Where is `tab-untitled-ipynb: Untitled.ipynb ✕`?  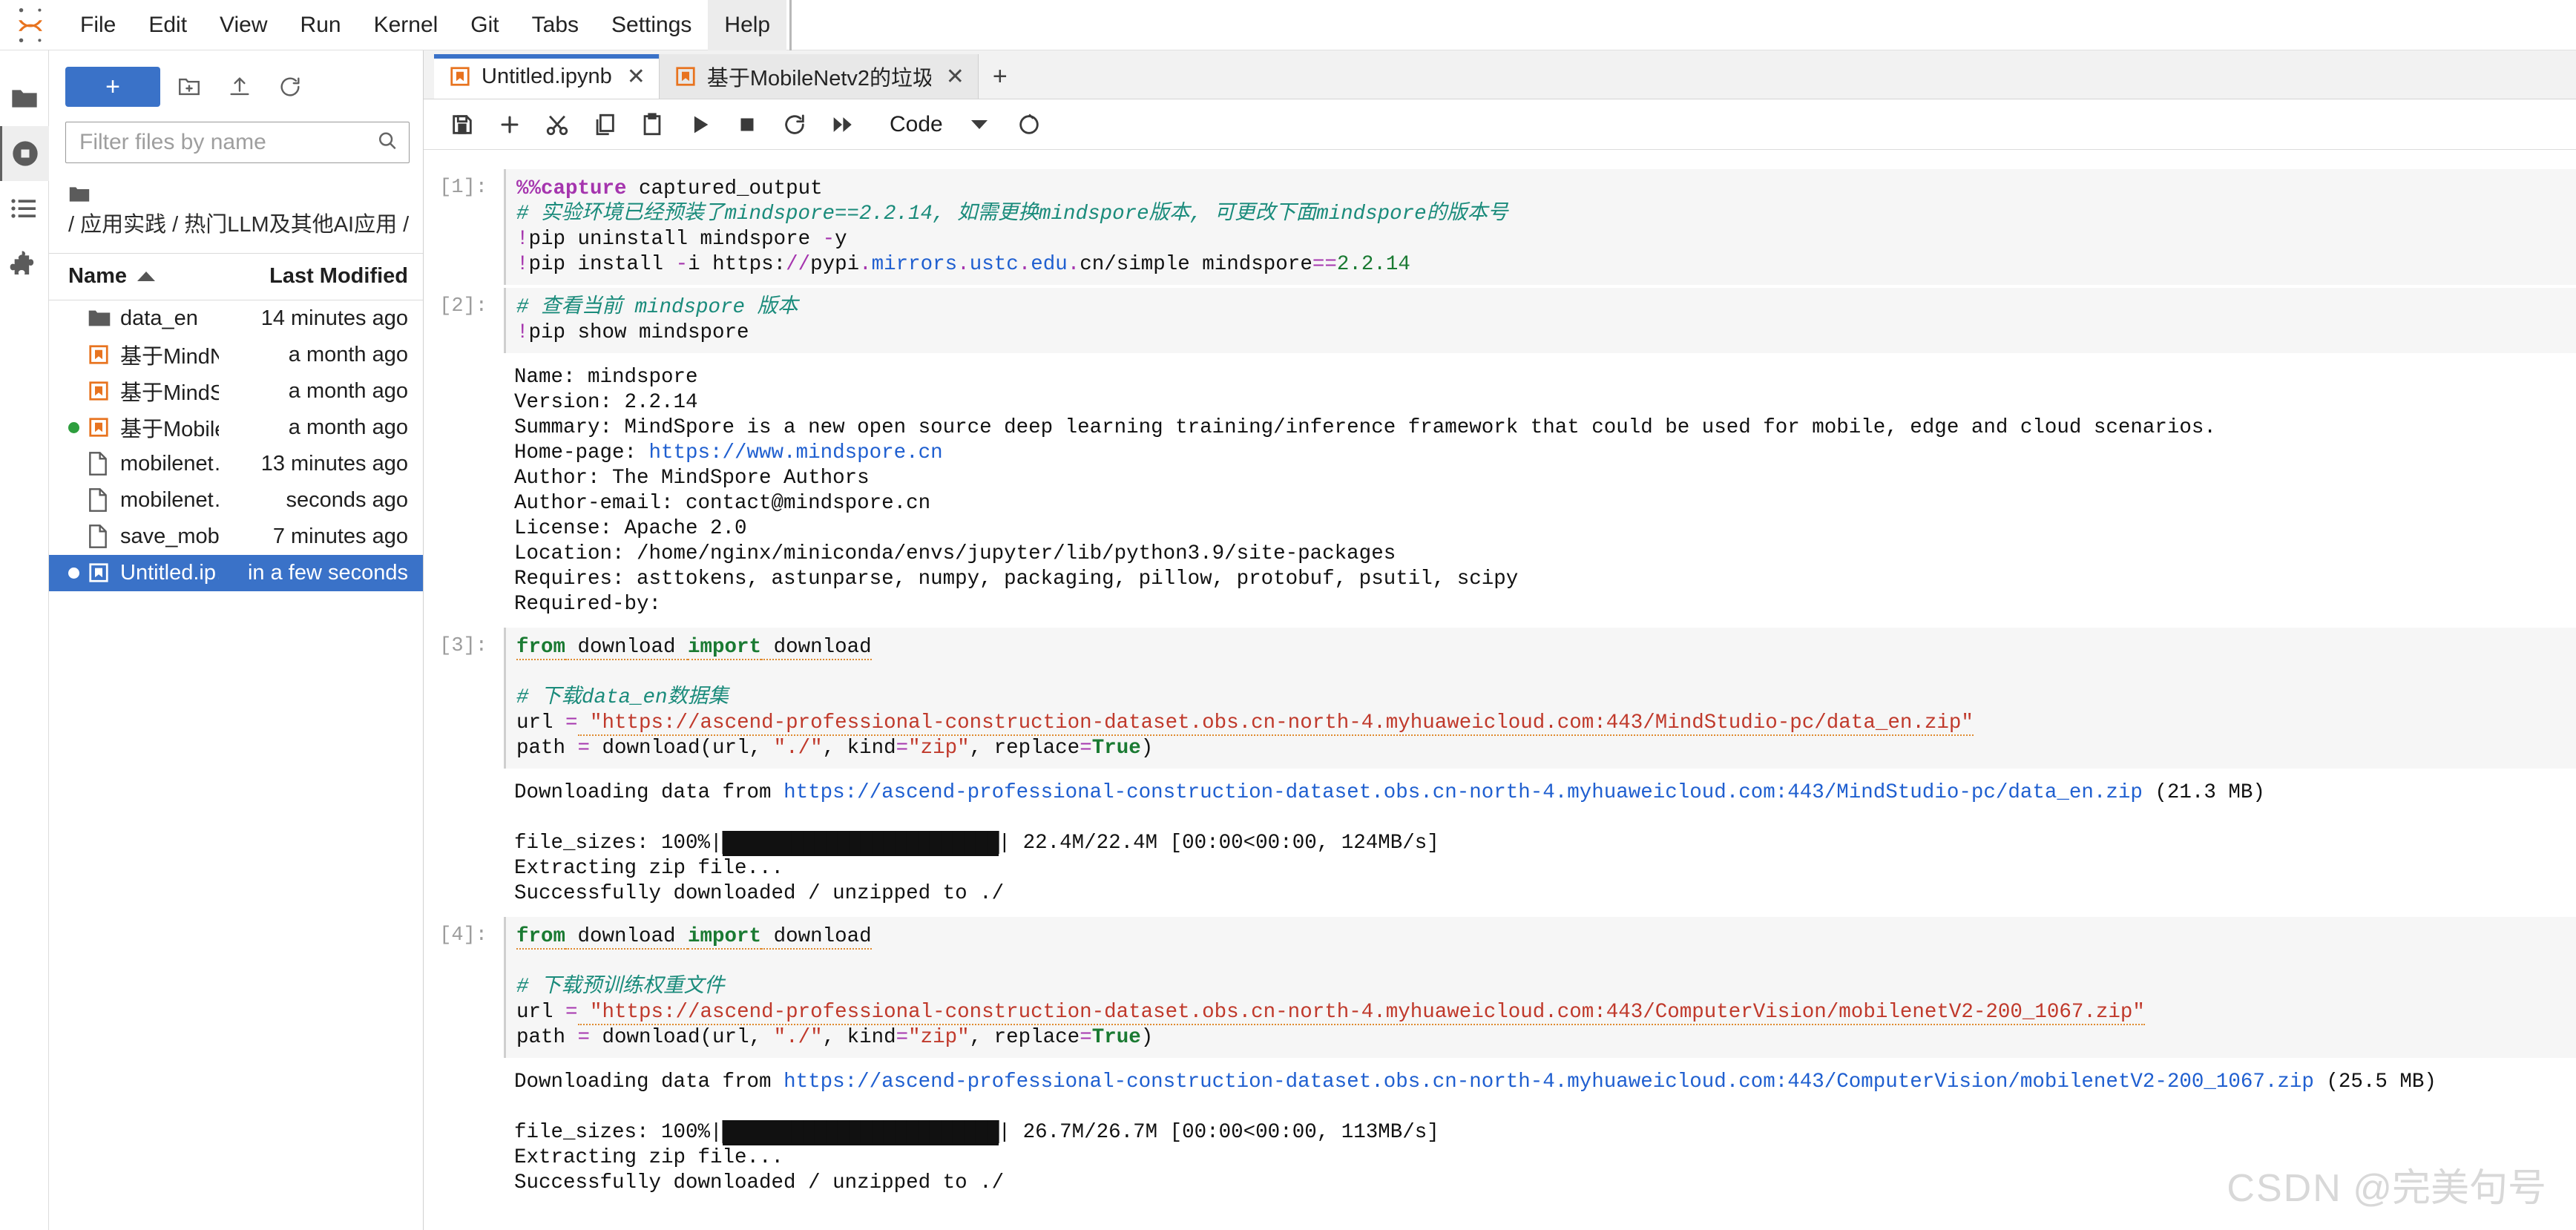 tab-untitled-ipynb: Untitled.ipynb ✕ is located at coordinates (547, 76).